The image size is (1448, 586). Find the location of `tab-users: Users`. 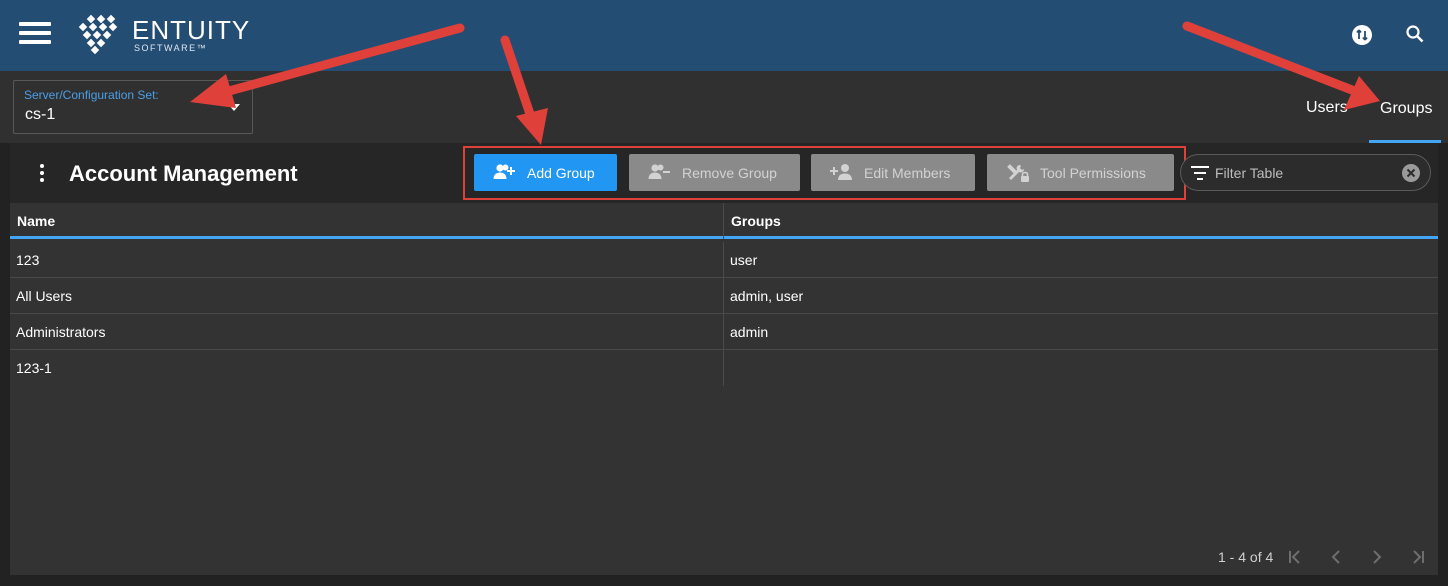

tab-users: Users is located at coordinates (1327, 107).